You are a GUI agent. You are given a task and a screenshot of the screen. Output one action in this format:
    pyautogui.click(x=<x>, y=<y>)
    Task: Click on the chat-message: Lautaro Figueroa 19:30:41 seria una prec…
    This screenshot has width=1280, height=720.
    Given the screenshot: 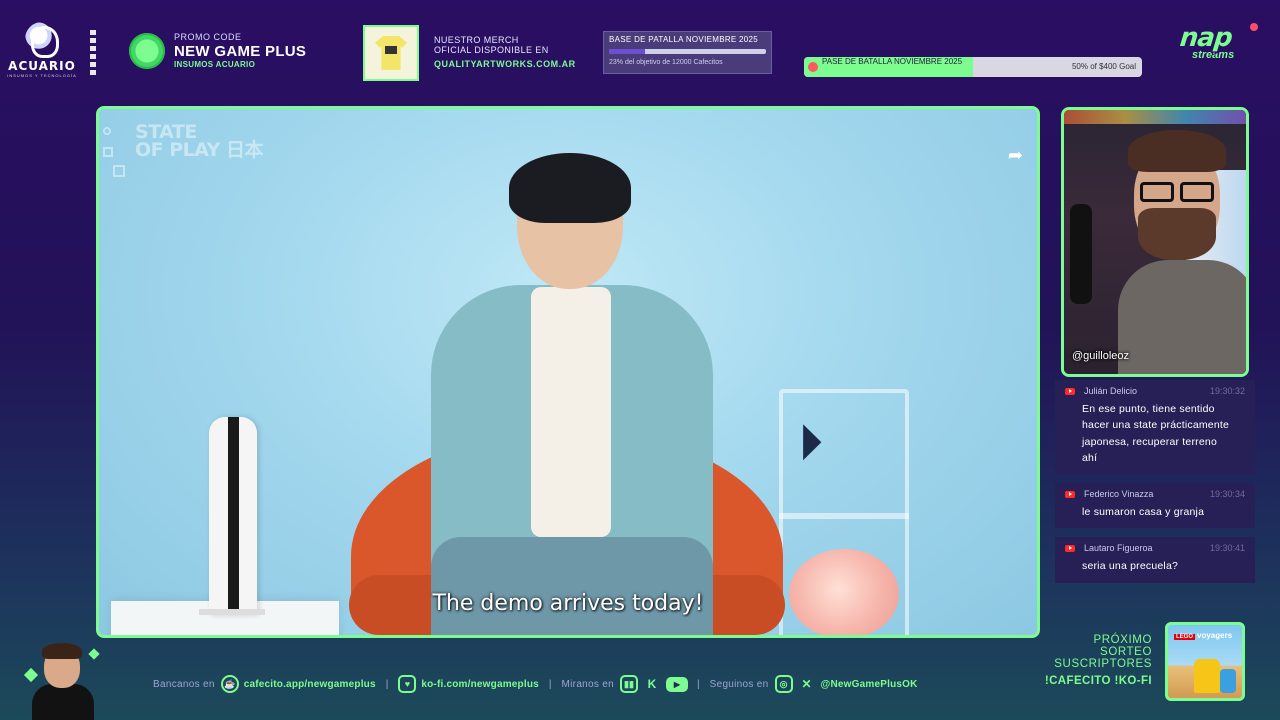 What is the action you would take?
    pyautogui.click(x=1155, y=560)
    